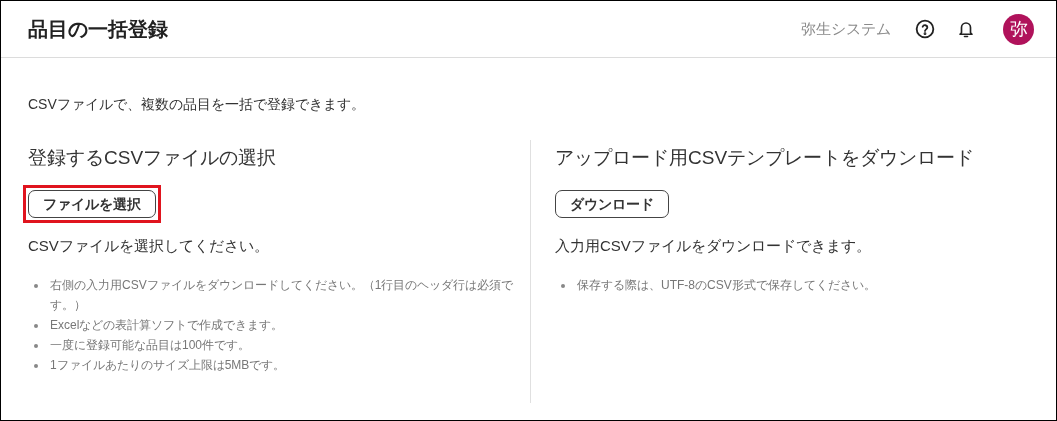 The height and width of the screenshot is (421, 1057). What do you see at coordinates (167, 325) in the screenshot?
I see `note-text: Excelなどの表計算ソフトで作成できます。` at bounding box center [167, 325].